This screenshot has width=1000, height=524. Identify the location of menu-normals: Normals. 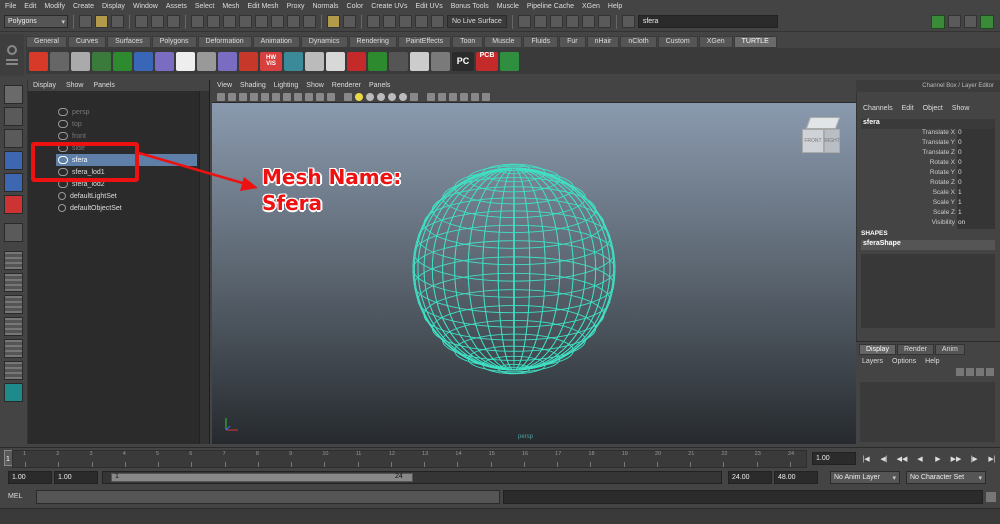
(325, 6).